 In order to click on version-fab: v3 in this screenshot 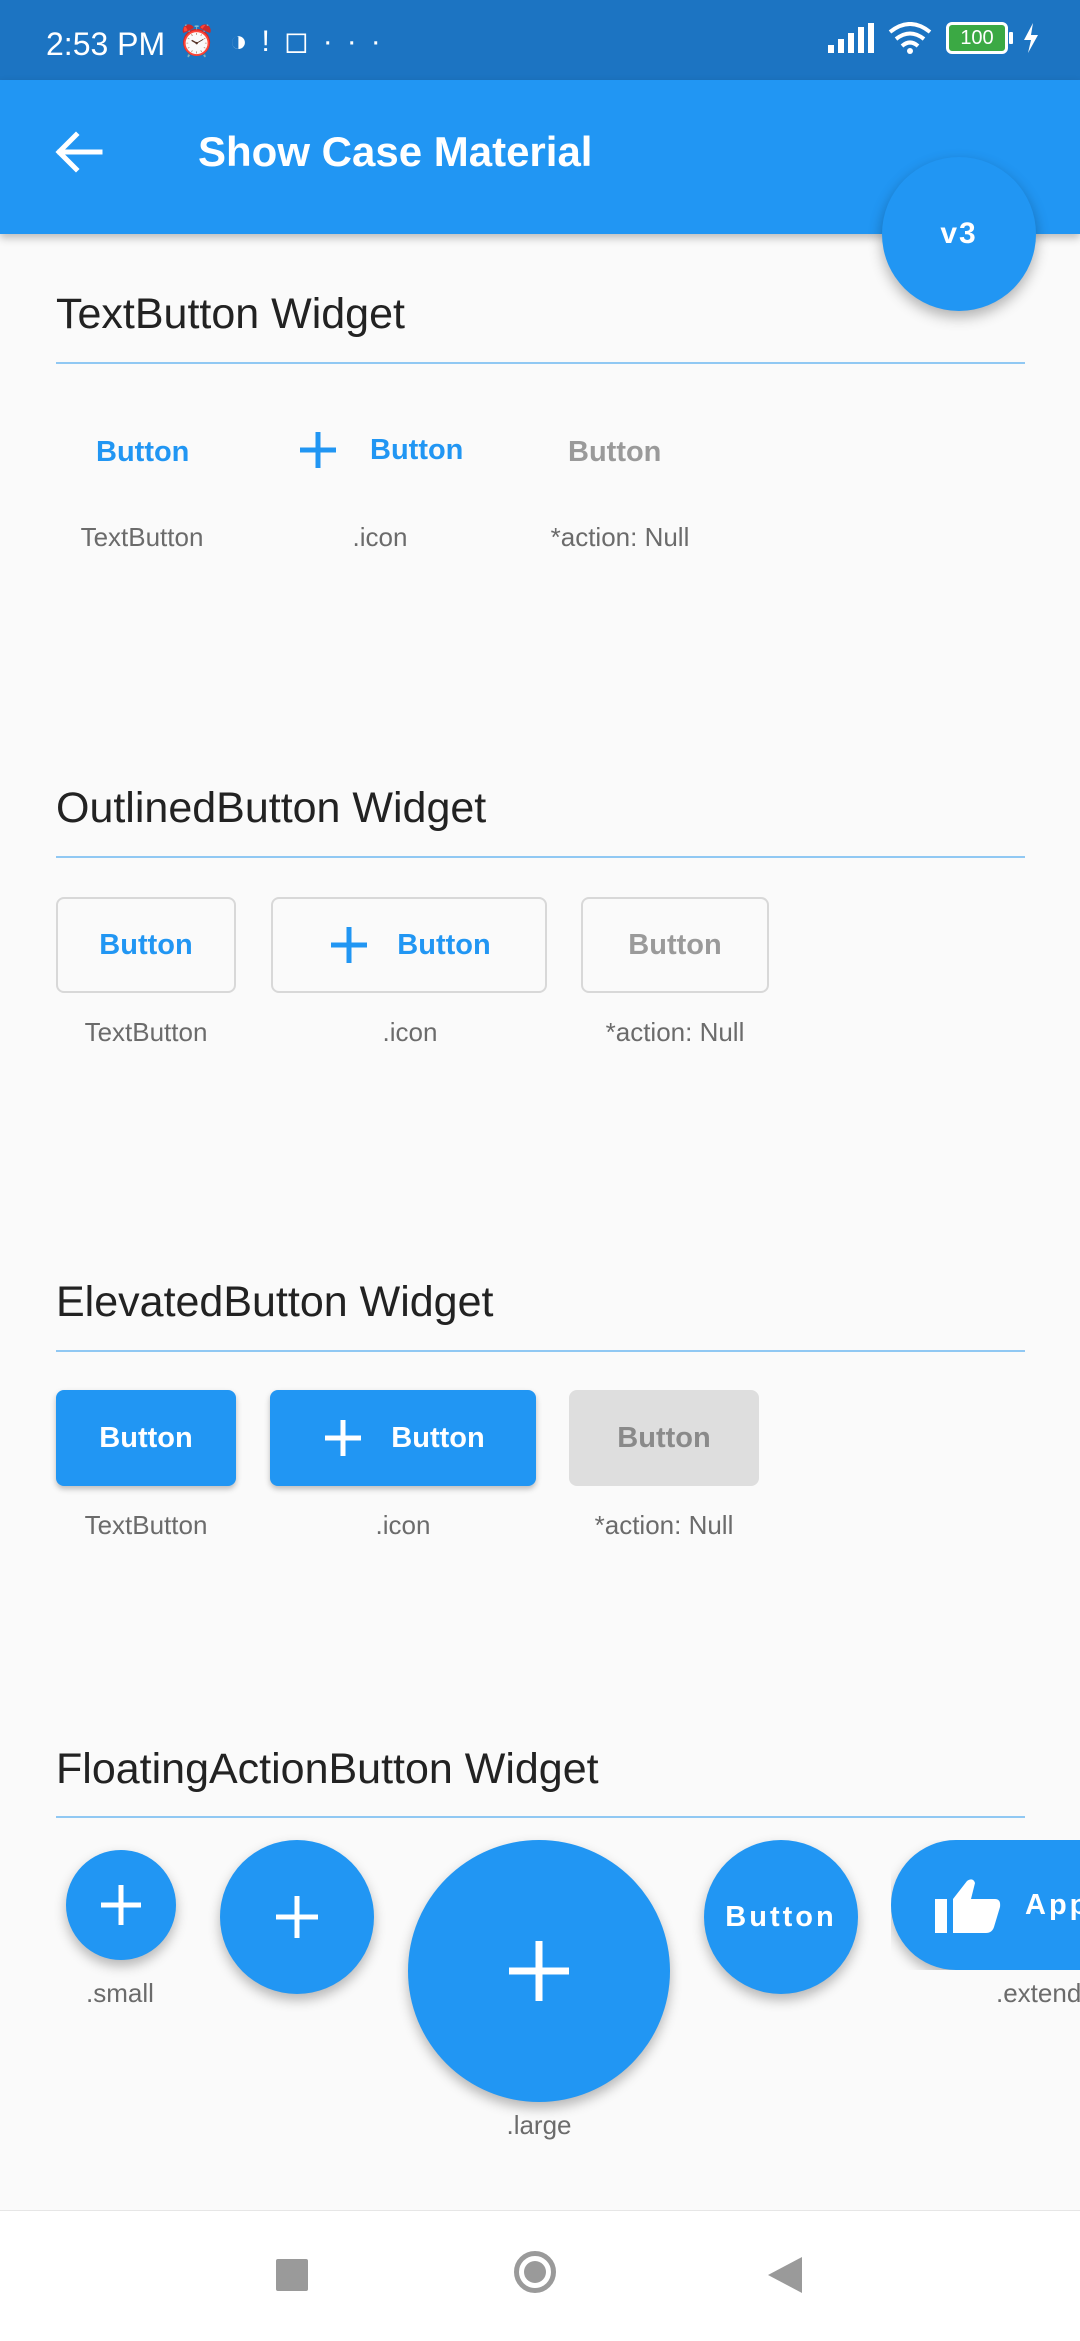, I will do `click(959, 234)`.